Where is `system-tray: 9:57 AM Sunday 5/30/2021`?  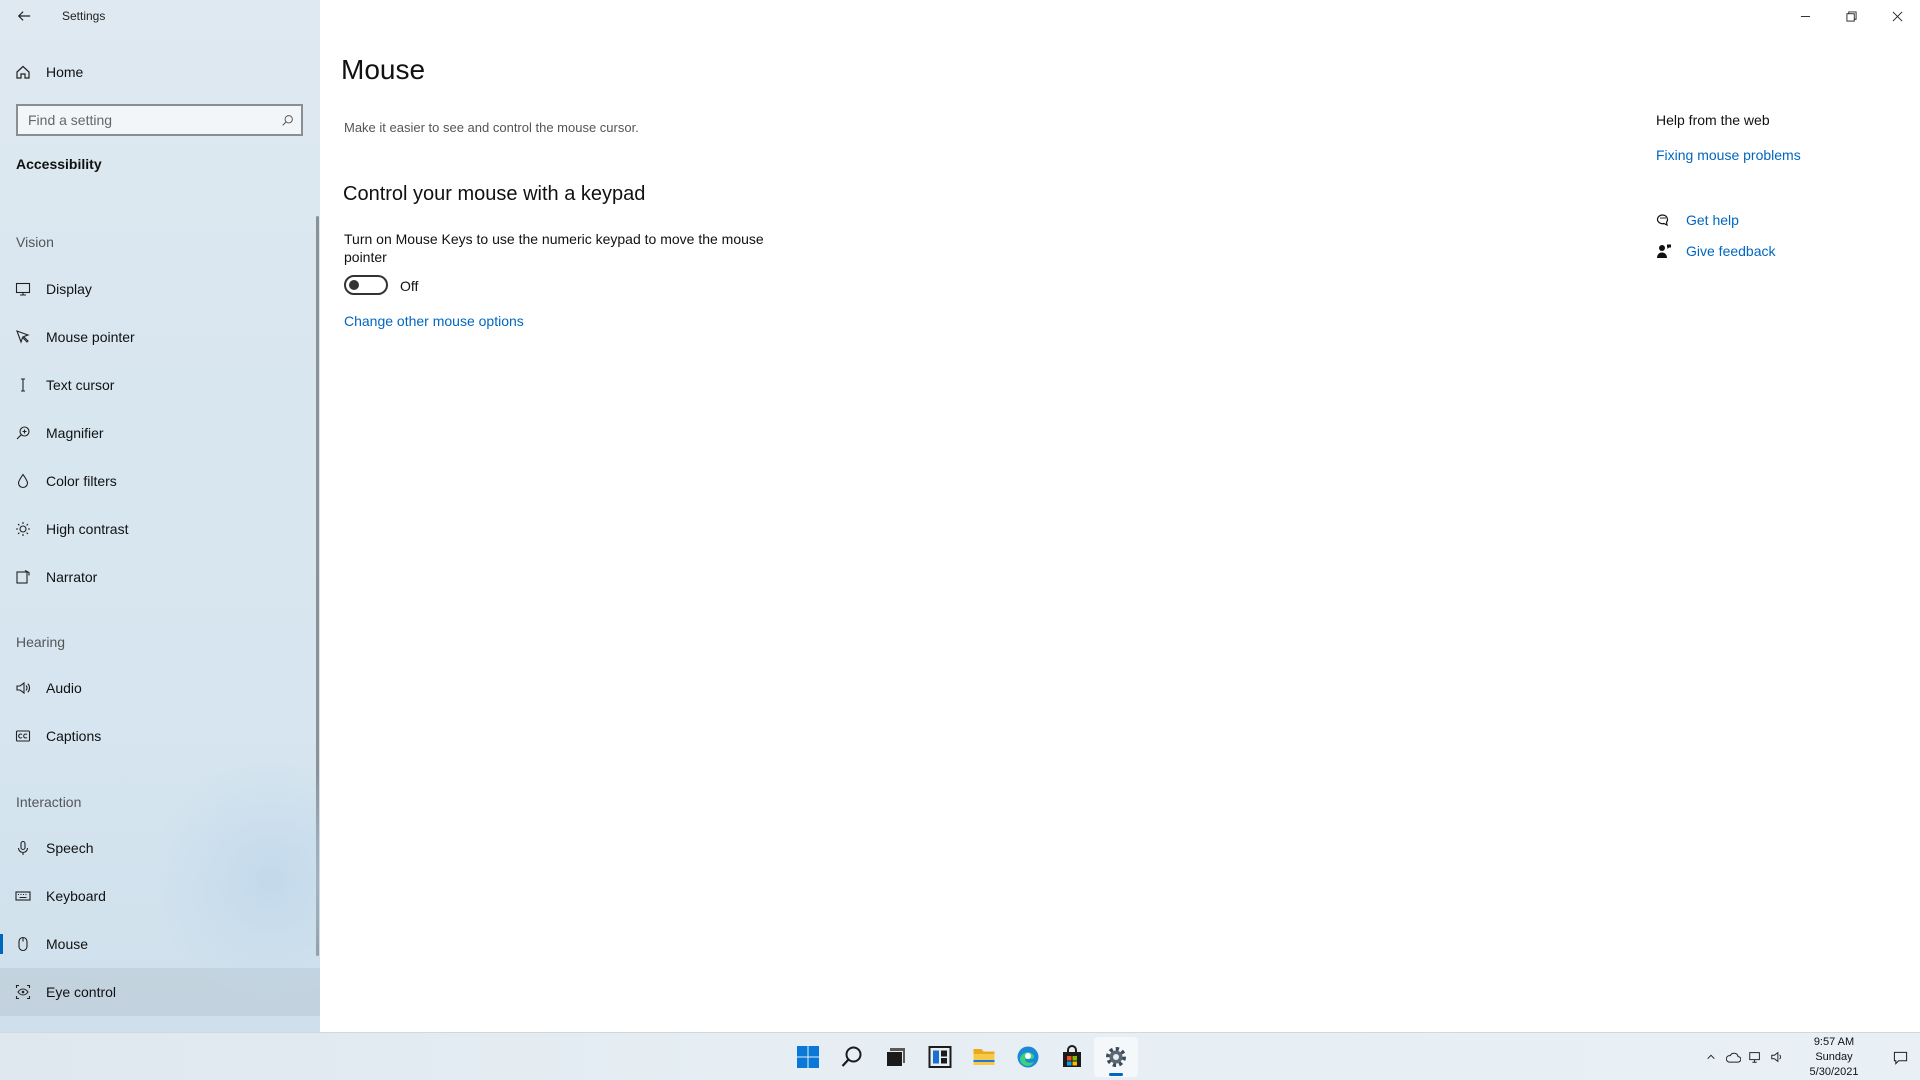 system-tray: 9:57 AM Sunday 5/30/2021 is located at coordinates (1810, 1056).